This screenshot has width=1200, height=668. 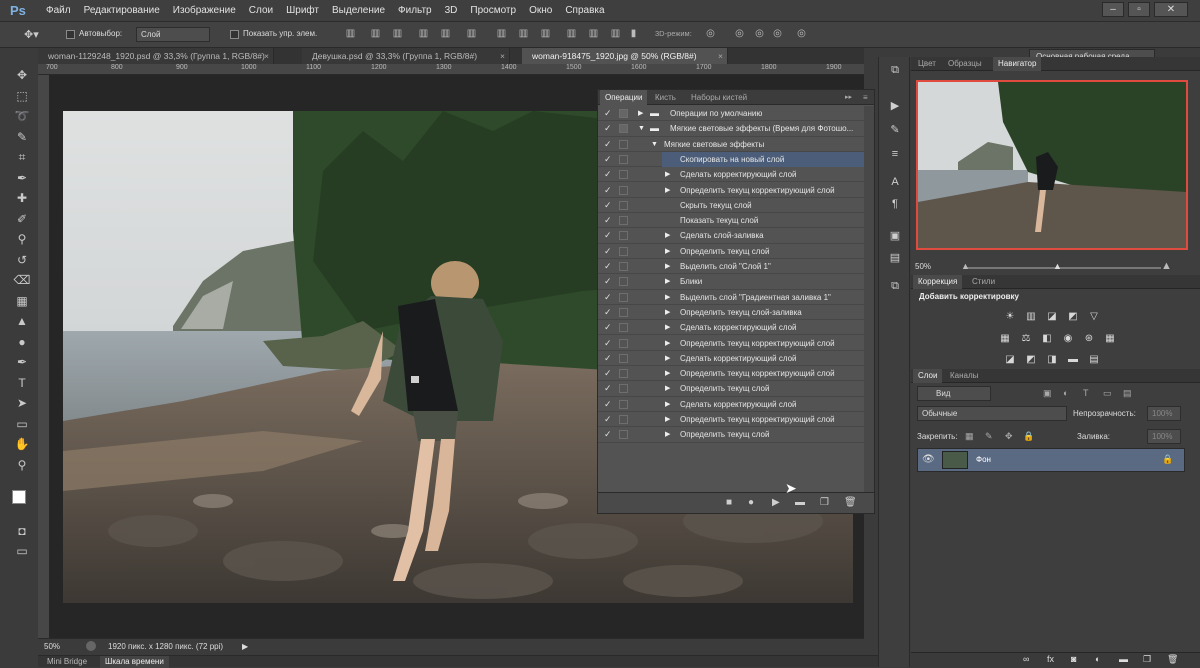 I want to click on zoom-tool-icon: ⚲, so click(x=22, y=465).